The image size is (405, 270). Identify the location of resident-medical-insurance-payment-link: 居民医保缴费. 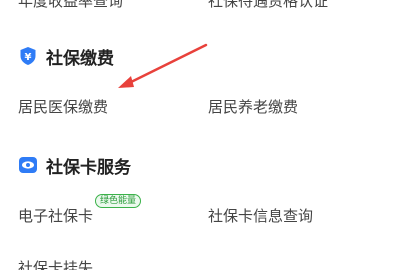
(63, 107).